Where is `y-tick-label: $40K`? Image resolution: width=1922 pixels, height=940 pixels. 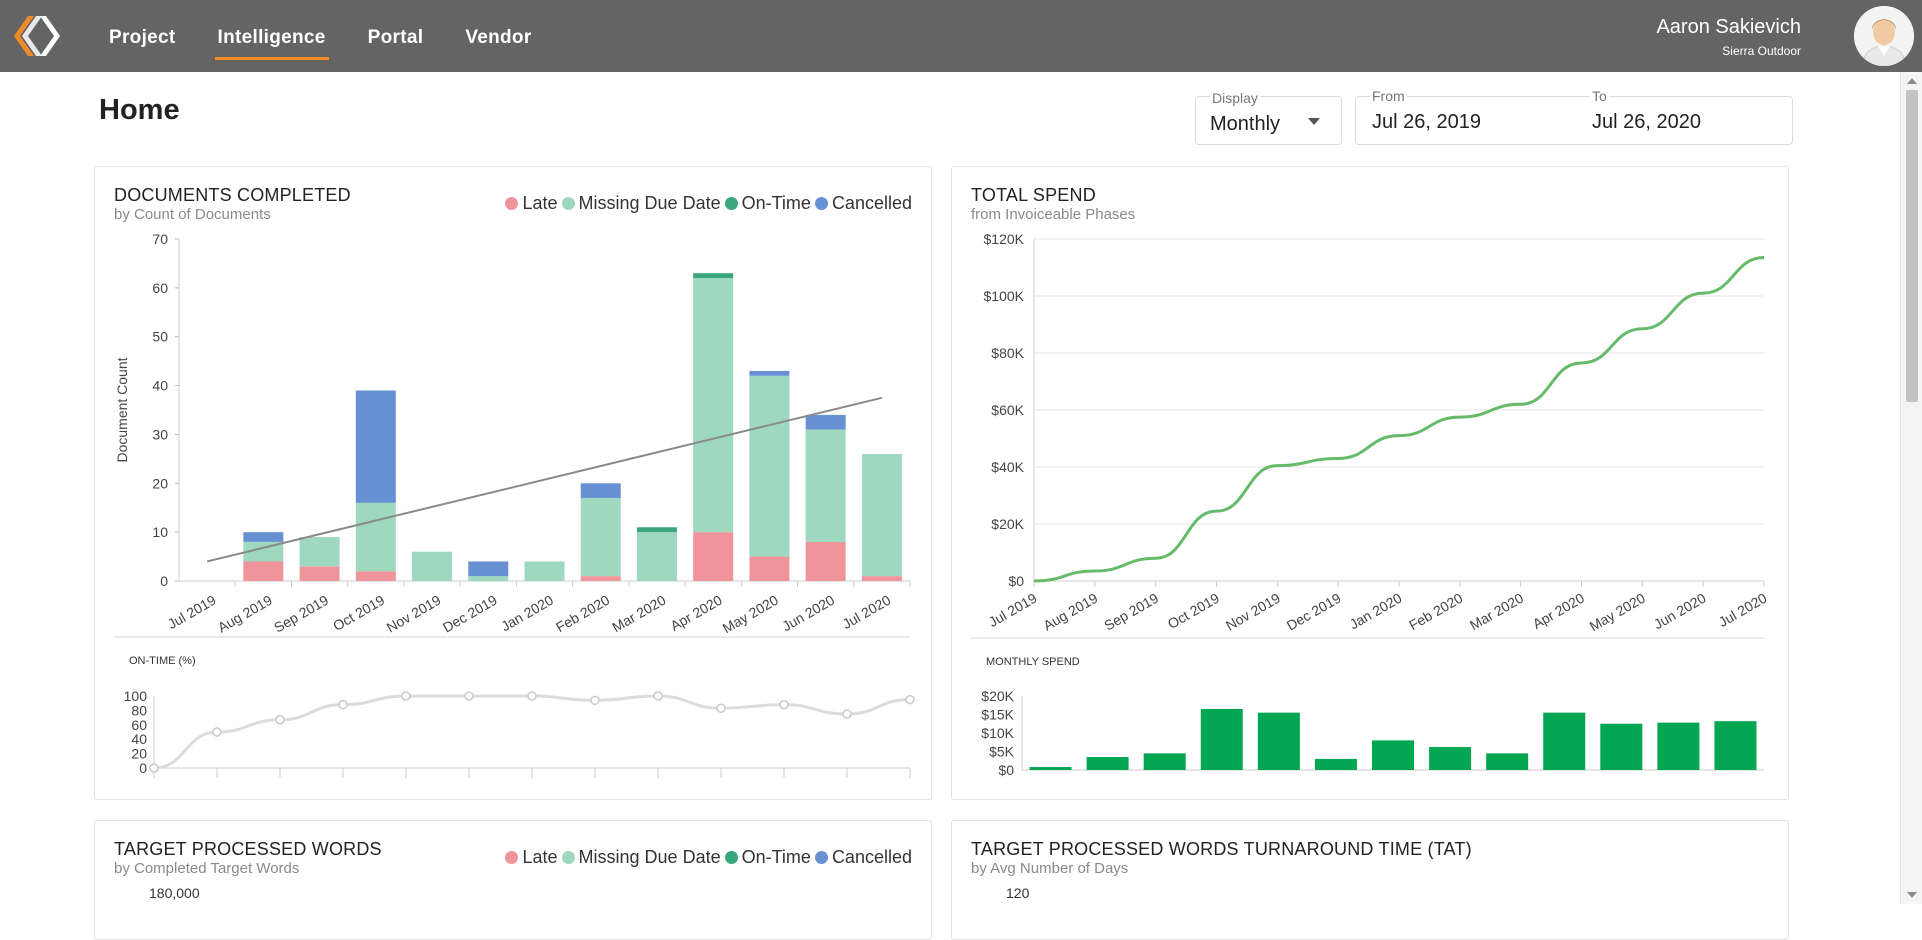
y-tick-label: $40K is located at coordinates (1007, 467).